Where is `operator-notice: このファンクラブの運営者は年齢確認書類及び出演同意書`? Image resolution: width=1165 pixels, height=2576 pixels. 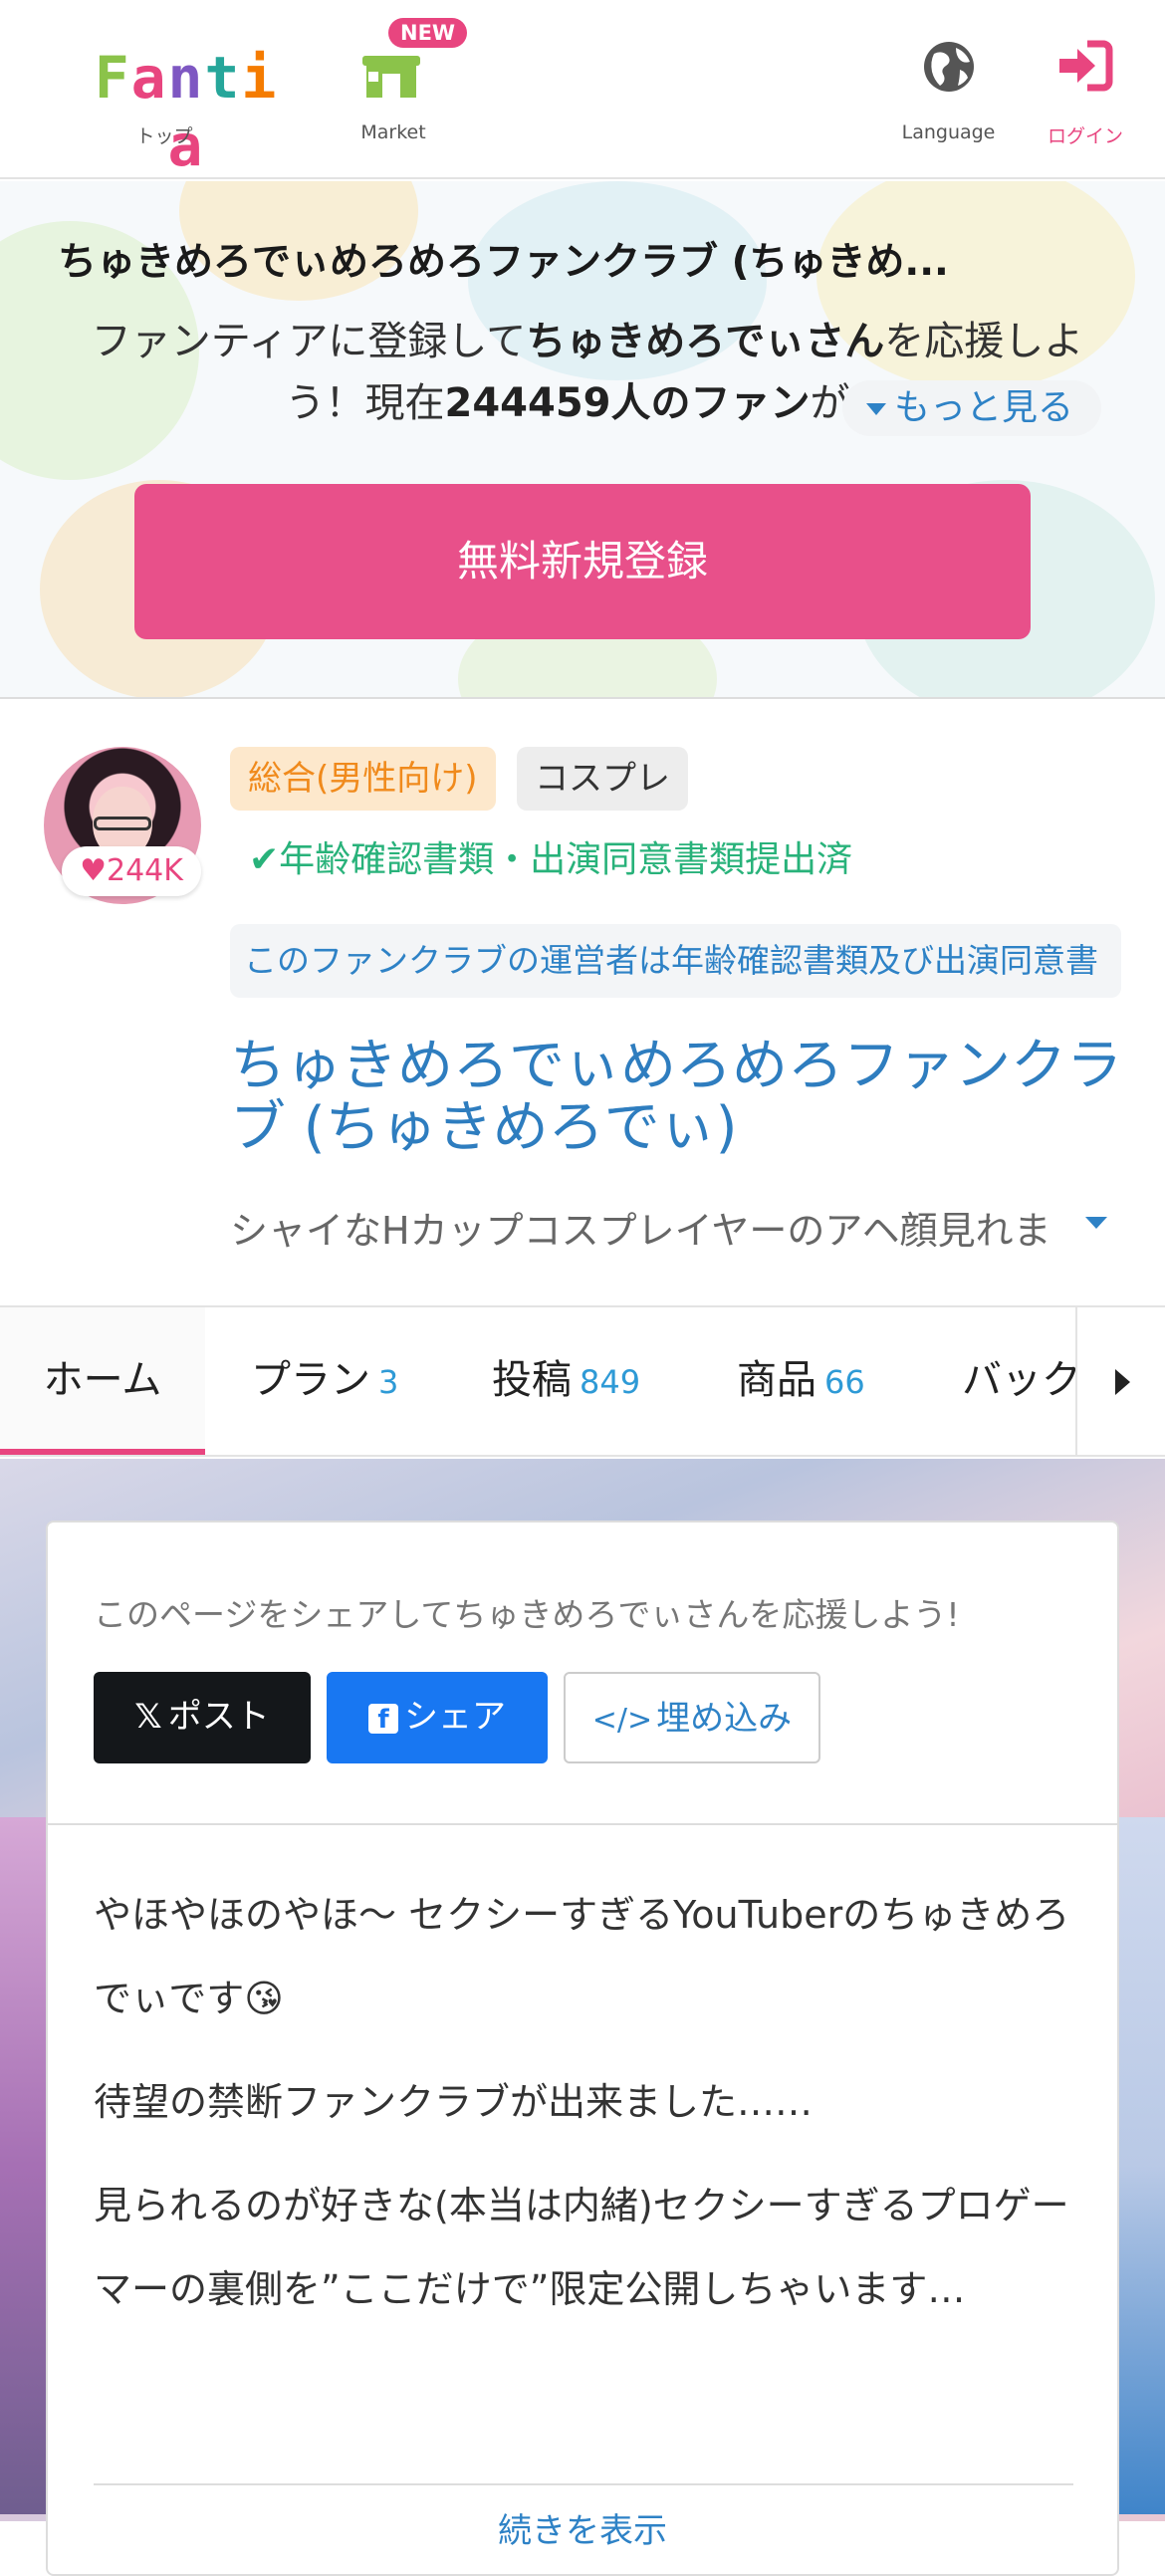 operator-notice: このファンクラブの運営者は年齢確認書類及び出演同意書 is located at coordinates (676, 961).